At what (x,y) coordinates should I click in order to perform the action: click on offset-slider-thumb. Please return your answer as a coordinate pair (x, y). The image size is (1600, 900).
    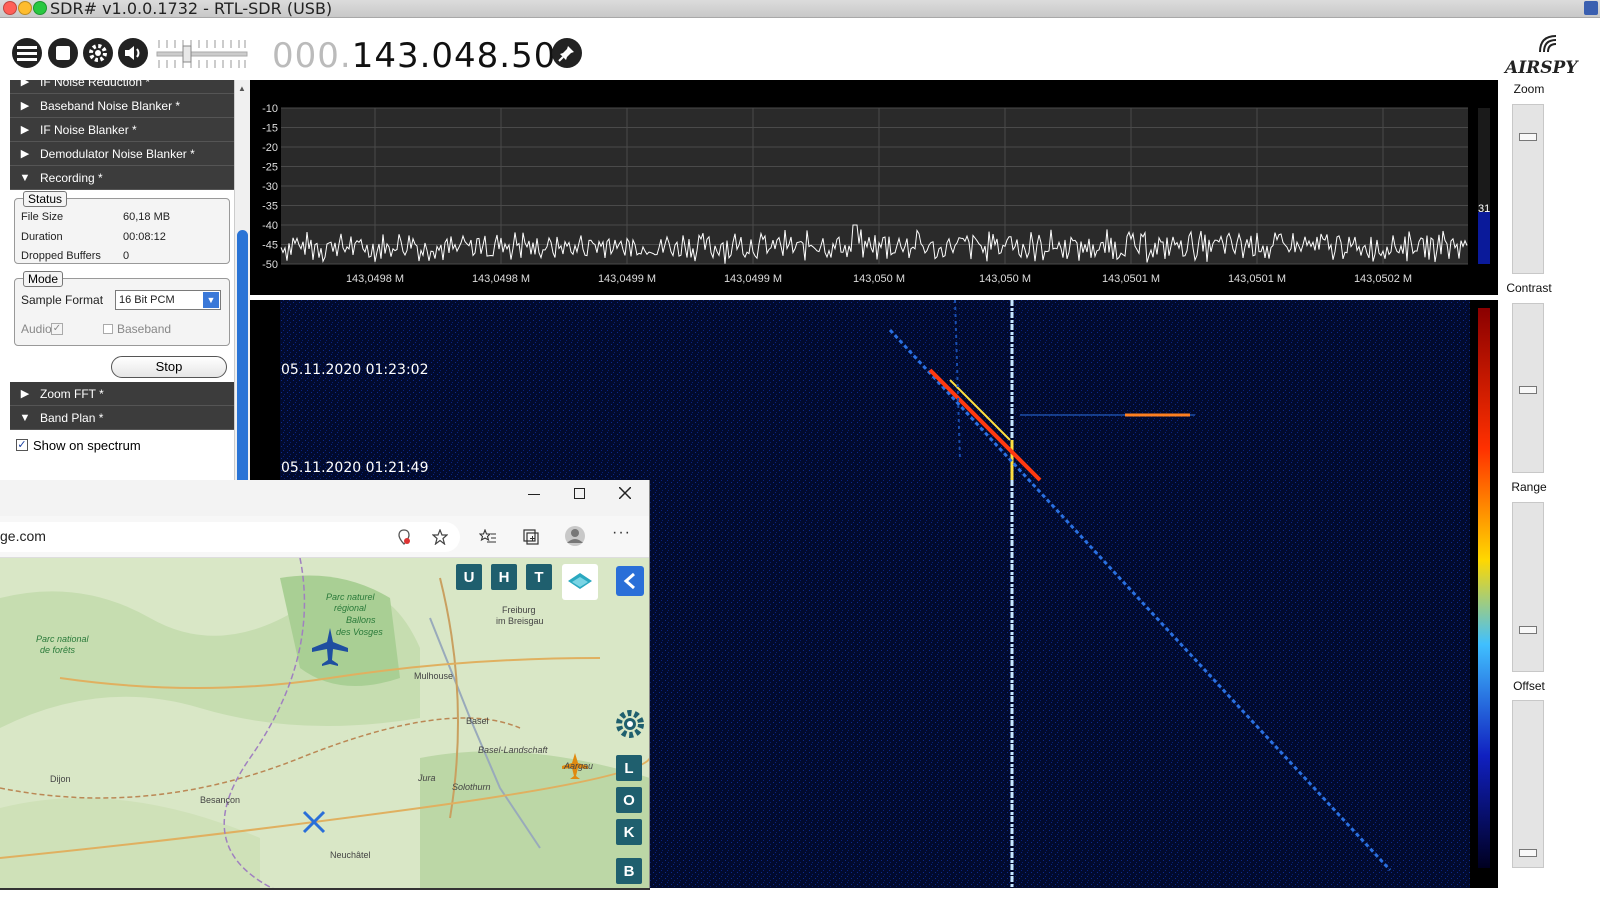
    Looking at the image, I should click on (1528, 853).